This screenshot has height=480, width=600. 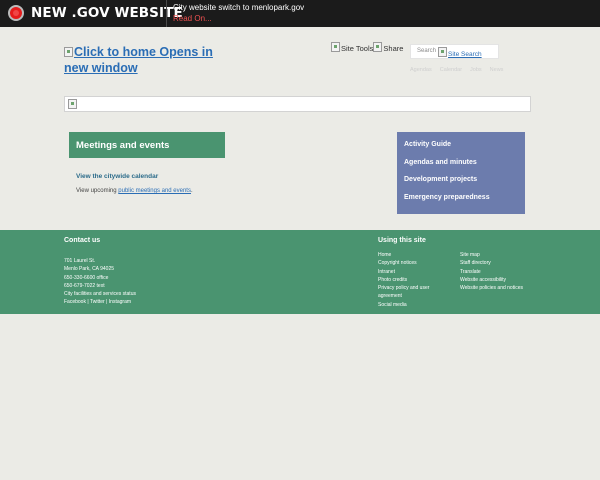 What do you see at coordinates (82, 240) in the screenshot?
I see `contact-us-heading: Contact us` at bounding box center [82, 240].